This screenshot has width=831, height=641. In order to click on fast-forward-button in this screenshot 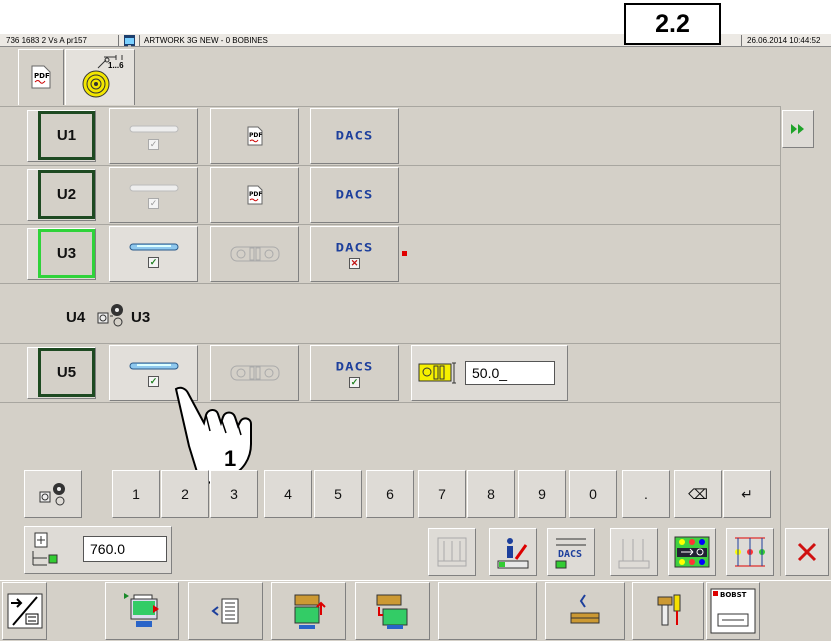, I will do `click(798, 129)`.